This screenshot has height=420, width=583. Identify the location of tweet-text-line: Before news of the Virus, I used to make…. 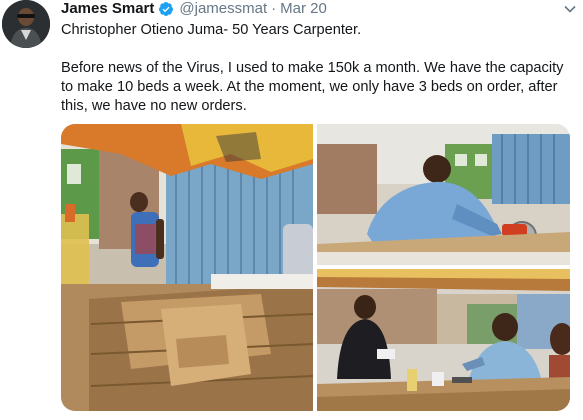
(312, 68).